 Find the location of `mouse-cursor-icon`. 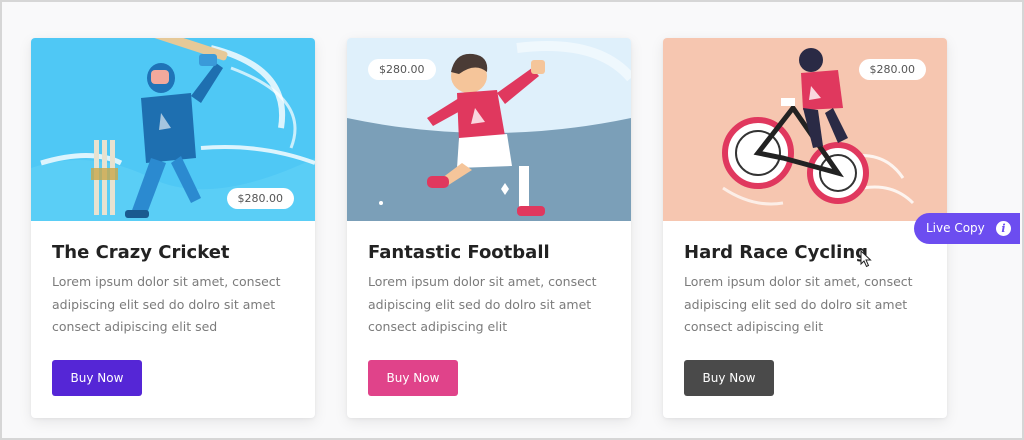

mouse-cursor-icon is located at coordinates (866, 259).